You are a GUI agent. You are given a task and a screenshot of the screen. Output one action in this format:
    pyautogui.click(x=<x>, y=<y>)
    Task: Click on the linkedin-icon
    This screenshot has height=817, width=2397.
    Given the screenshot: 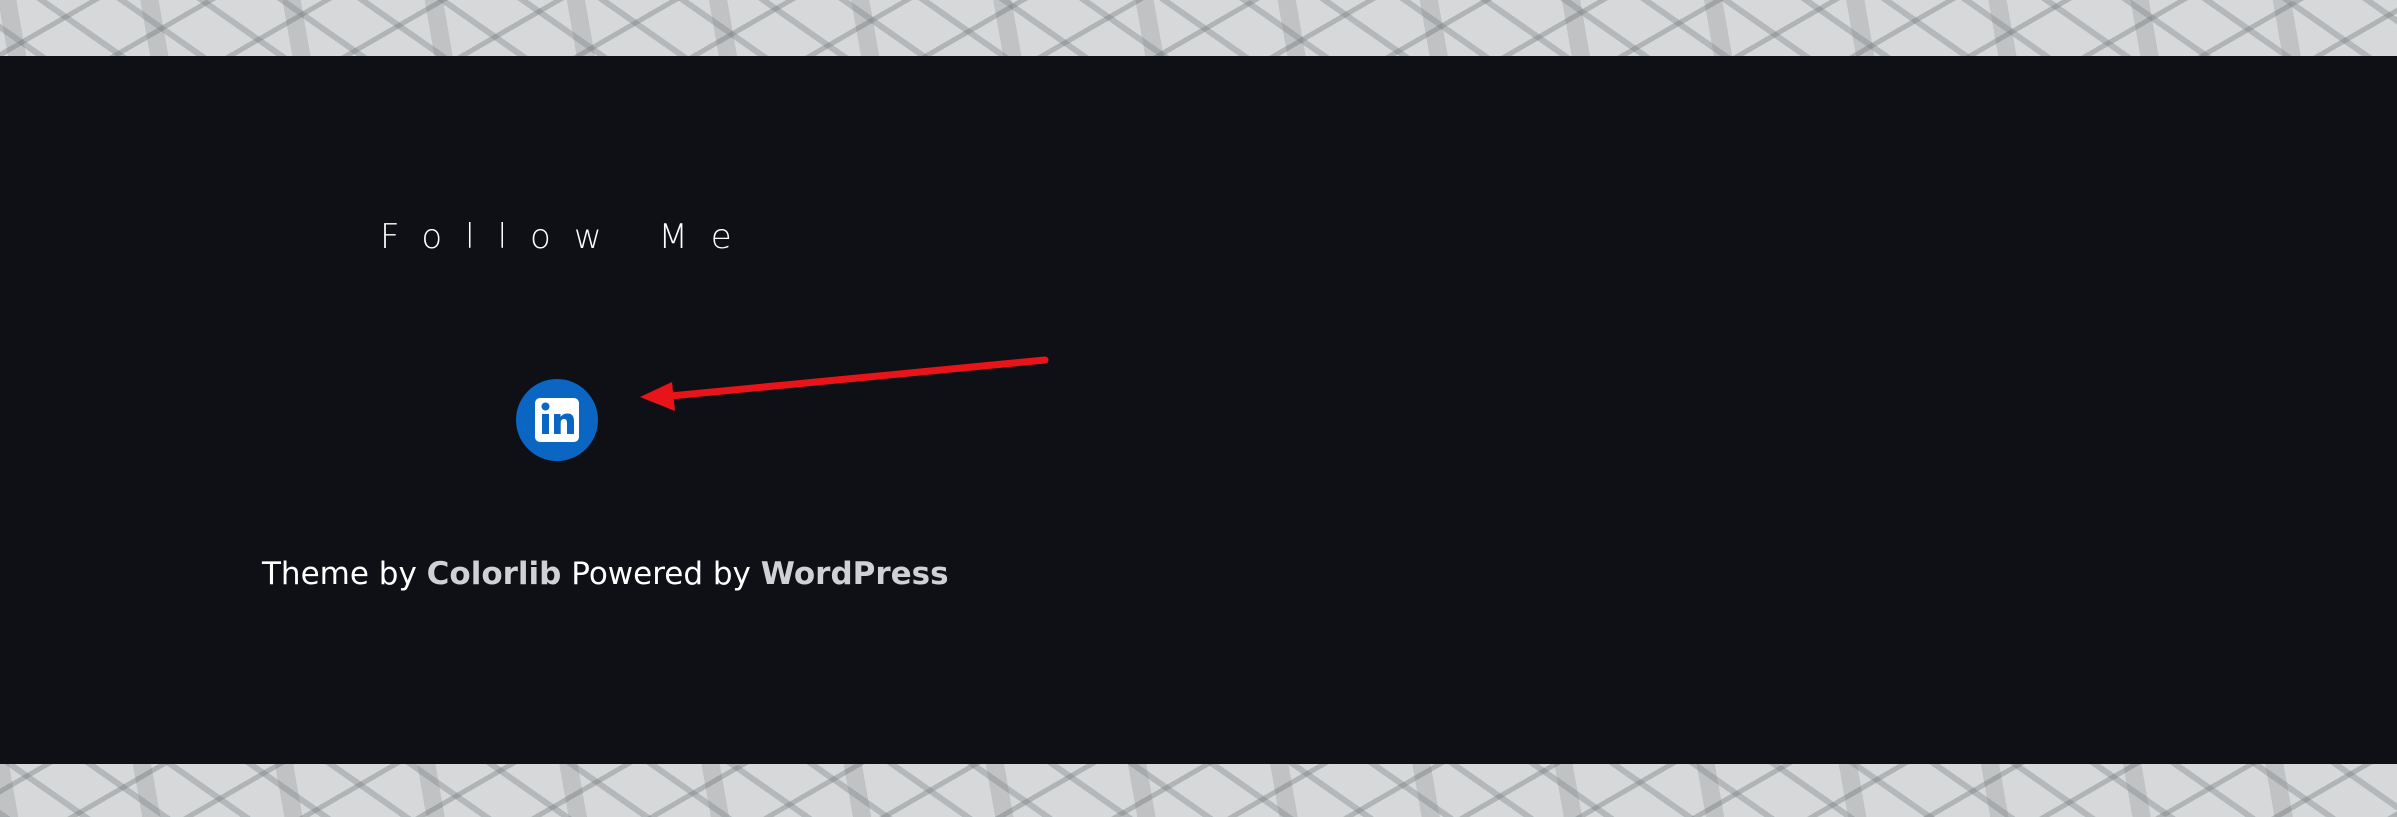 What is the action you would take?
    pyautogui.click(x=557, y=420)
    